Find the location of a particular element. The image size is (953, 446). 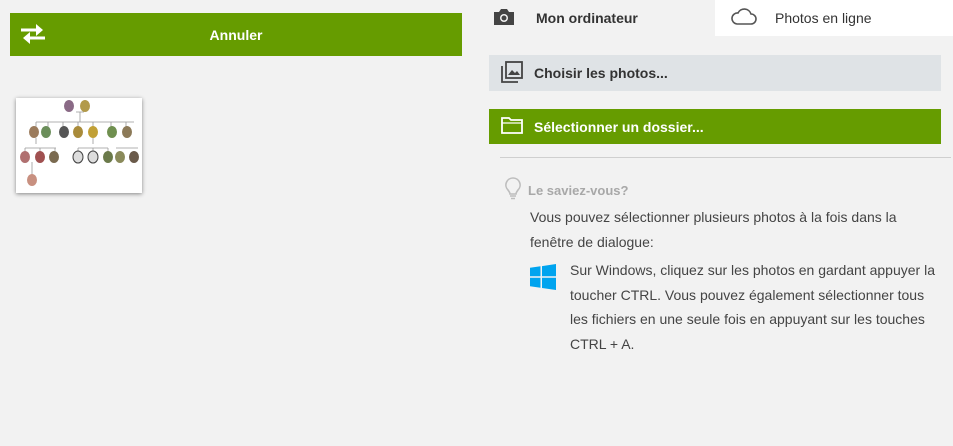

tip-header: Le saviez-vous? is located at coordinates (566, 190).